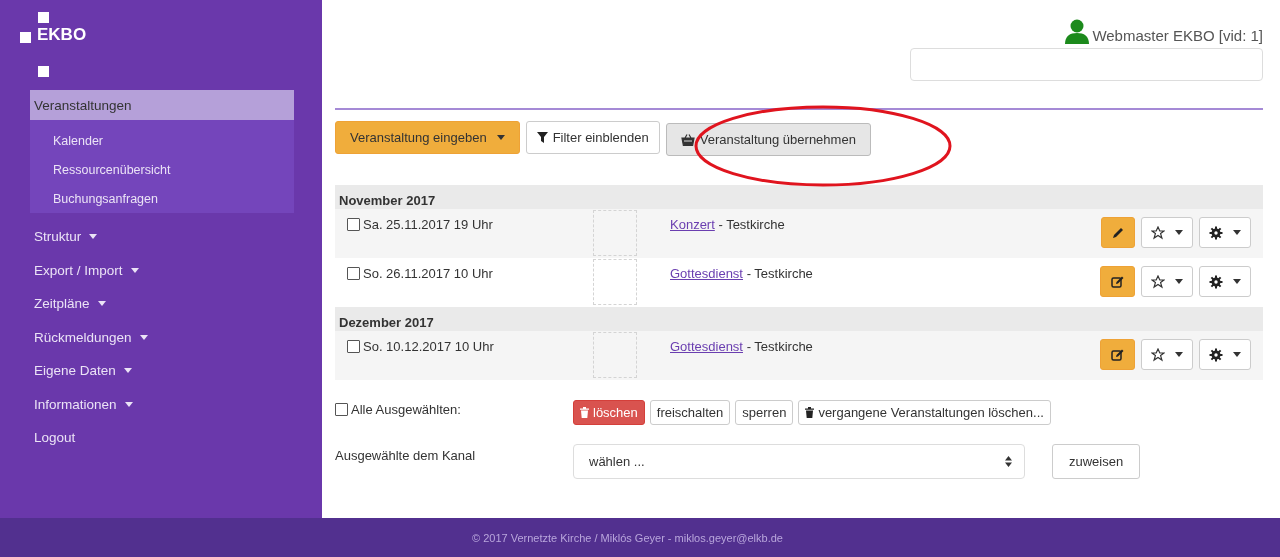 Image resolution: width=1280 pixels, height=557 pixels. Describe the element at coordinates (428, 346) in the screenshot. I see `event-date: So. 10.12.2017 10 Uhr` at that location.